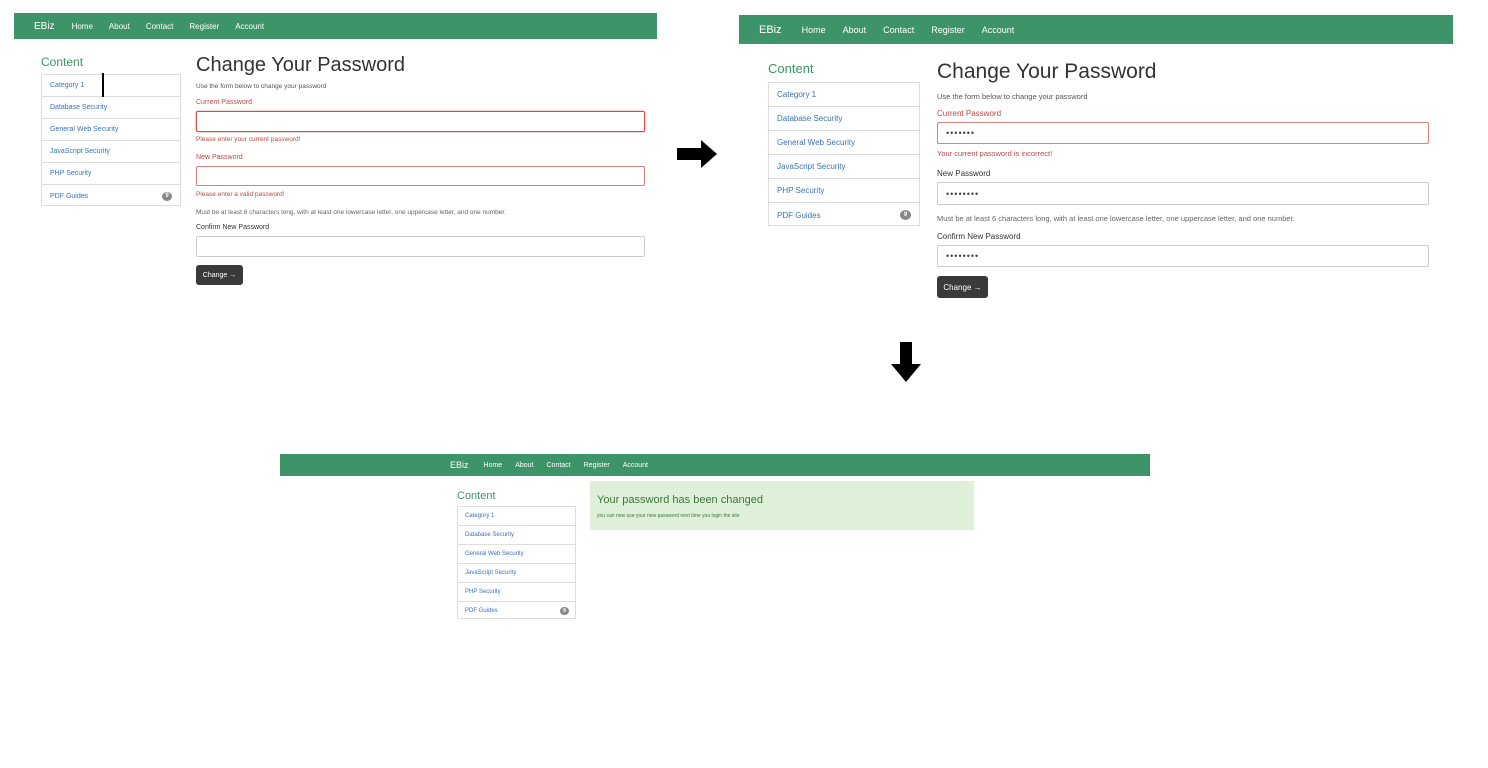 This screenshot has height=768, width=1488. Describe the element at coordinates (906, 362) in the screenshot. I see `arrow-down-icon` at that location.